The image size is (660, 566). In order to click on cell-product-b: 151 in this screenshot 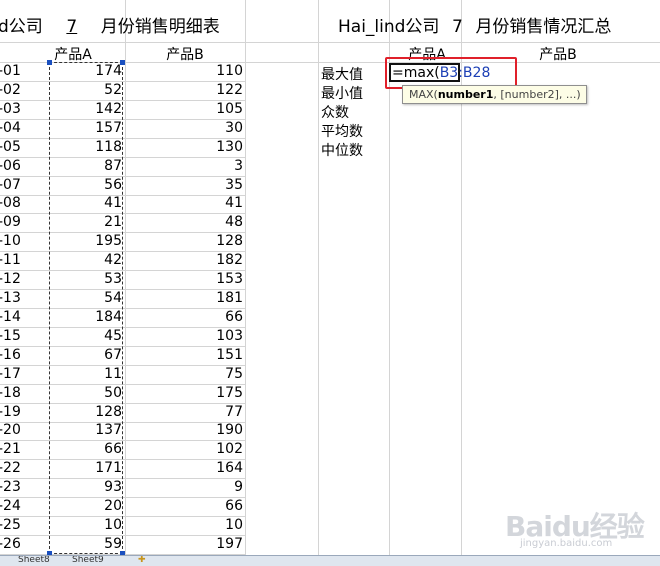, I will do `click(201, 355)`.